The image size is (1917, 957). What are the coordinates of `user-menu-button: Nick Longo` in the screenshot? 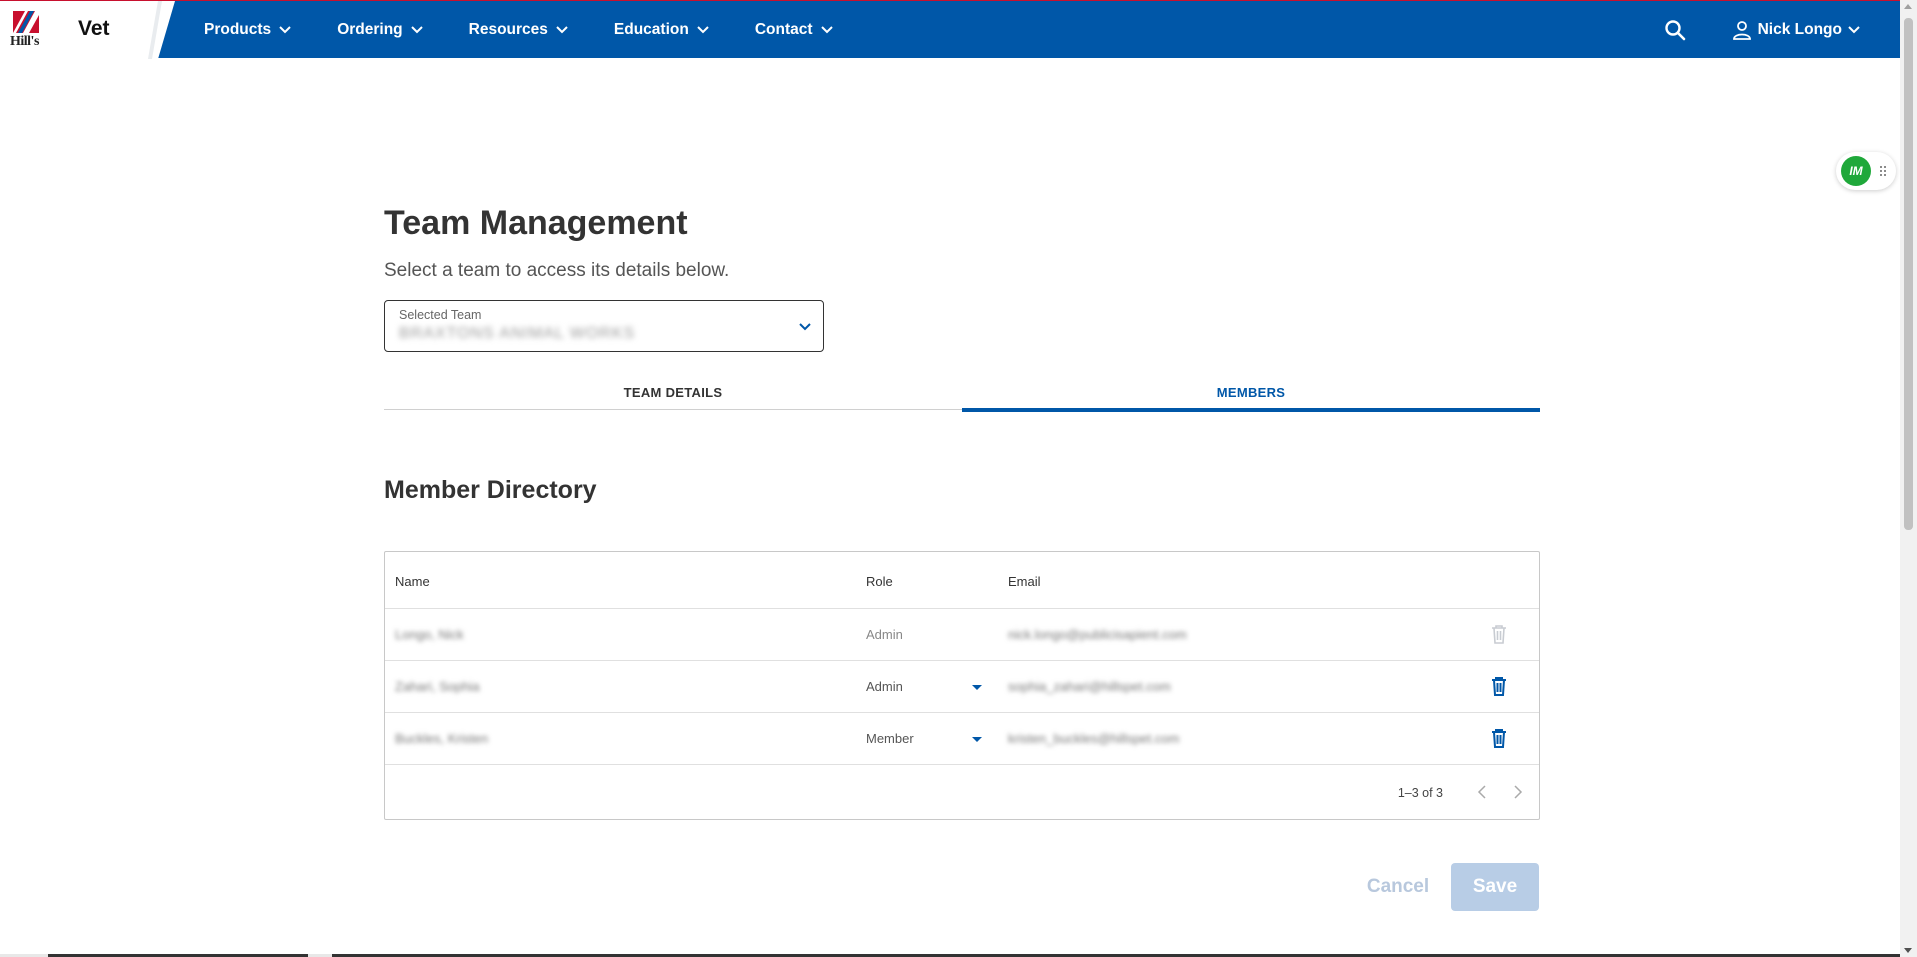 It's located at (1796, 30).